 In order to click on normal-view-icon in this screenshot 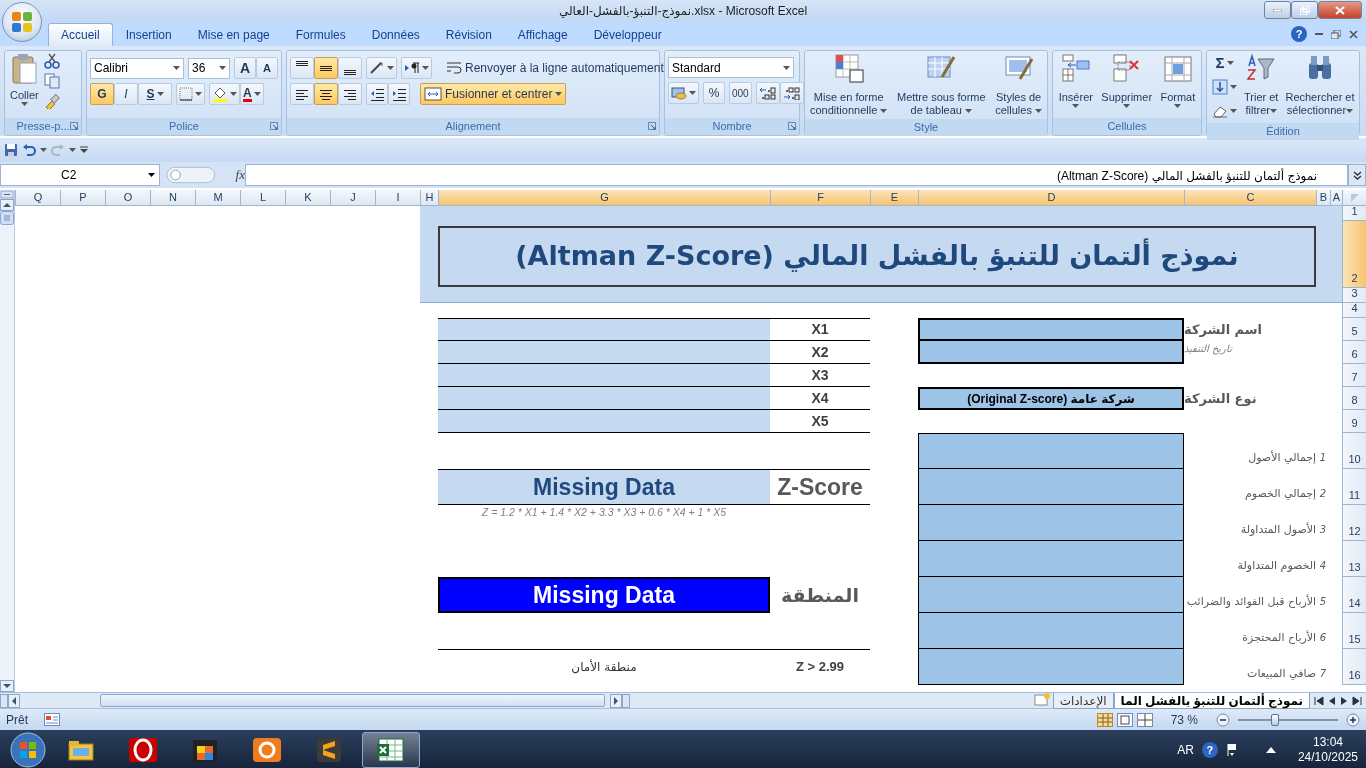, I will do `click(1104, 719)`.